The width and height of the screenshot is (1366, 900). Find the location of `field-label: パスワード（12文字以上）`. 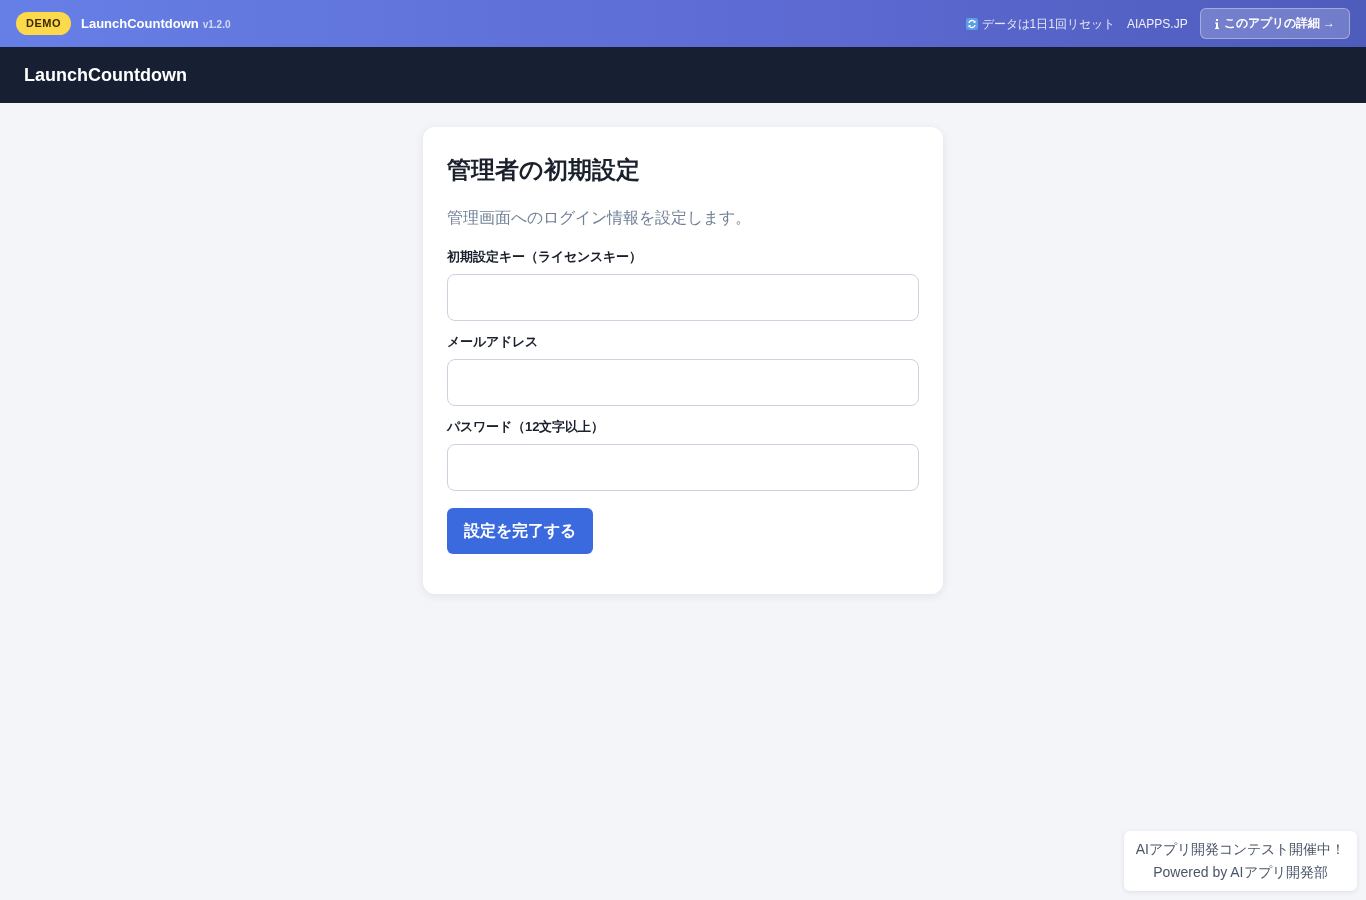

field-label: パスワード（12文字以上） is located at coordinates (526, 427).